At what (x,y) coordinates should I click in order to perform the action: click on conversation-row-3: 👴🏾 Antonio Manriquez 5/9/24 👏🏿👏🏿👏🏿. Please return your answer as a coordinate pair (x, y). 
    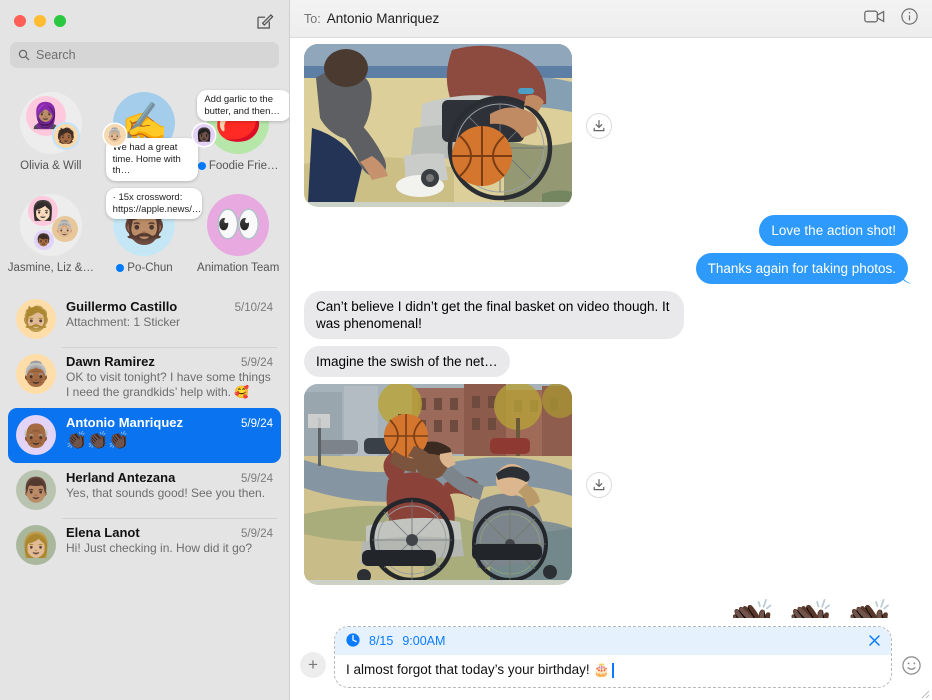
    Looking at the image, I should click on (144, 435).